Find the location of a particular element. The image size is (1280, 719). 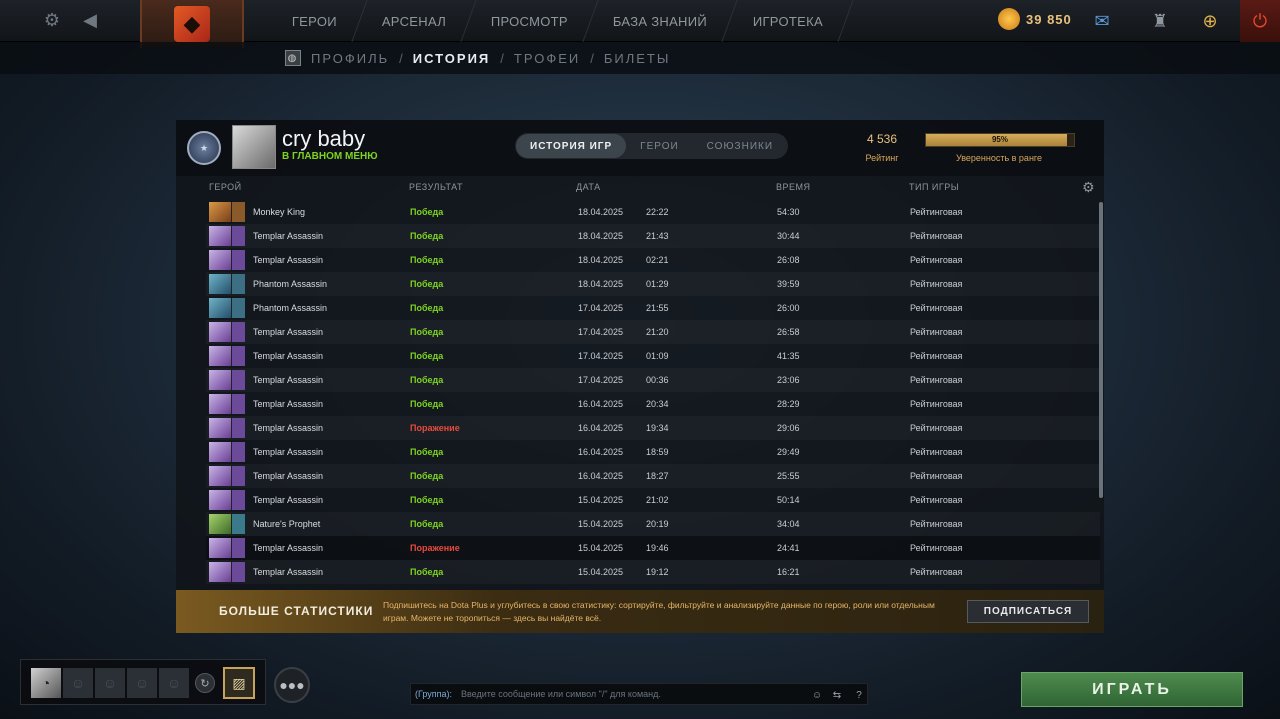

match-duration: 26:58 is located at coordinates (788, 332).